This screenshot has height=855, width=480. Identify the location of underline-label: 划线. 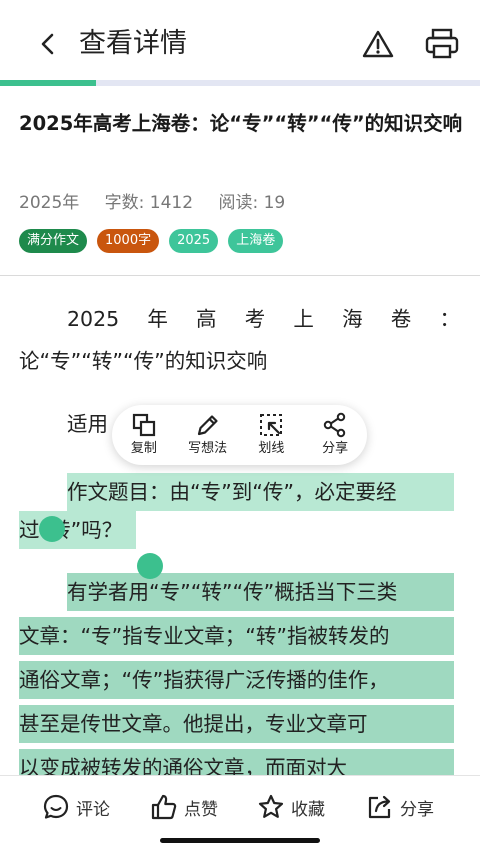
(271, 448).